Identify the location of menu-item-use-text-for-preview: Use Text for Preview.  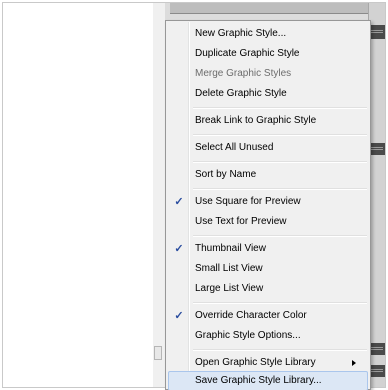
(268, 222).